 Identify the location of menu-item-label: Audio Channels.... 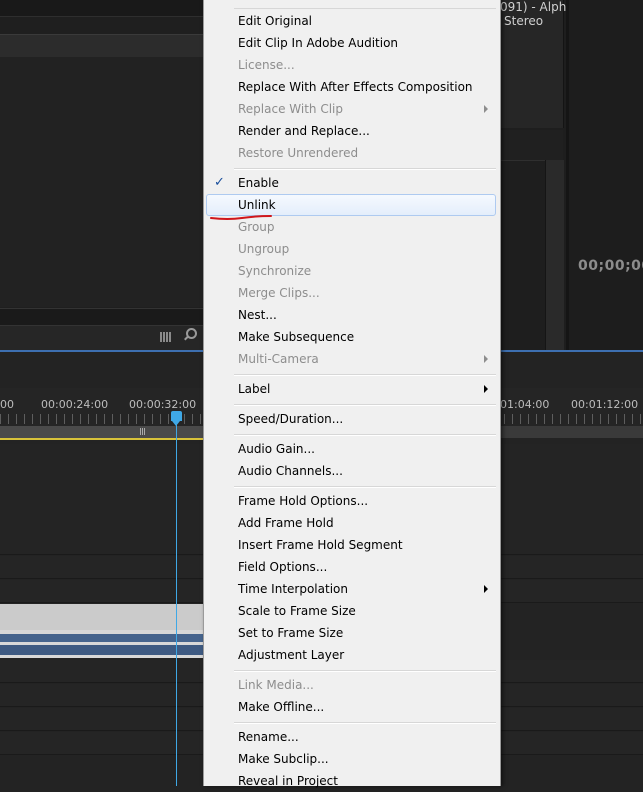
(290, 471).